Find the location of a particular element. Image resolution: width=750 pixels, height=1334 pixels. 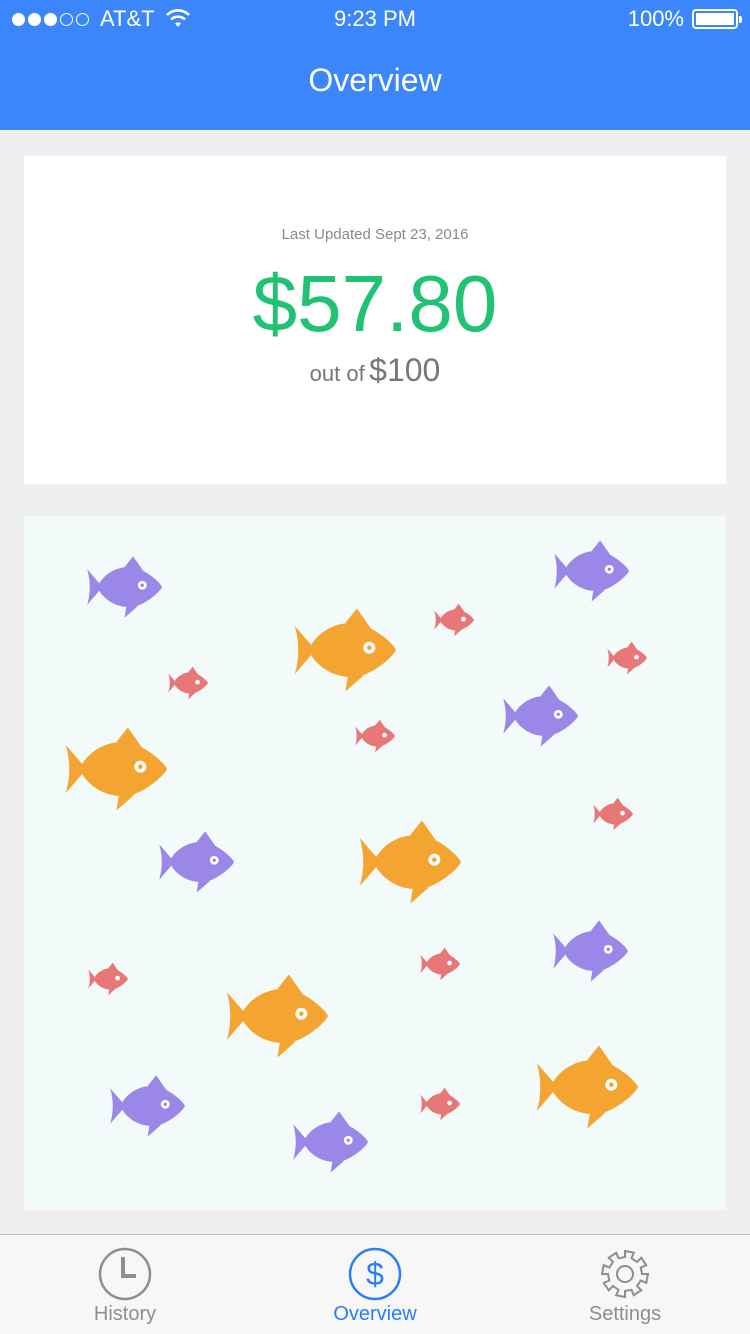

nav-header: AT&T 9:23 PM 100% Overview is located at coordinates (375, 65).